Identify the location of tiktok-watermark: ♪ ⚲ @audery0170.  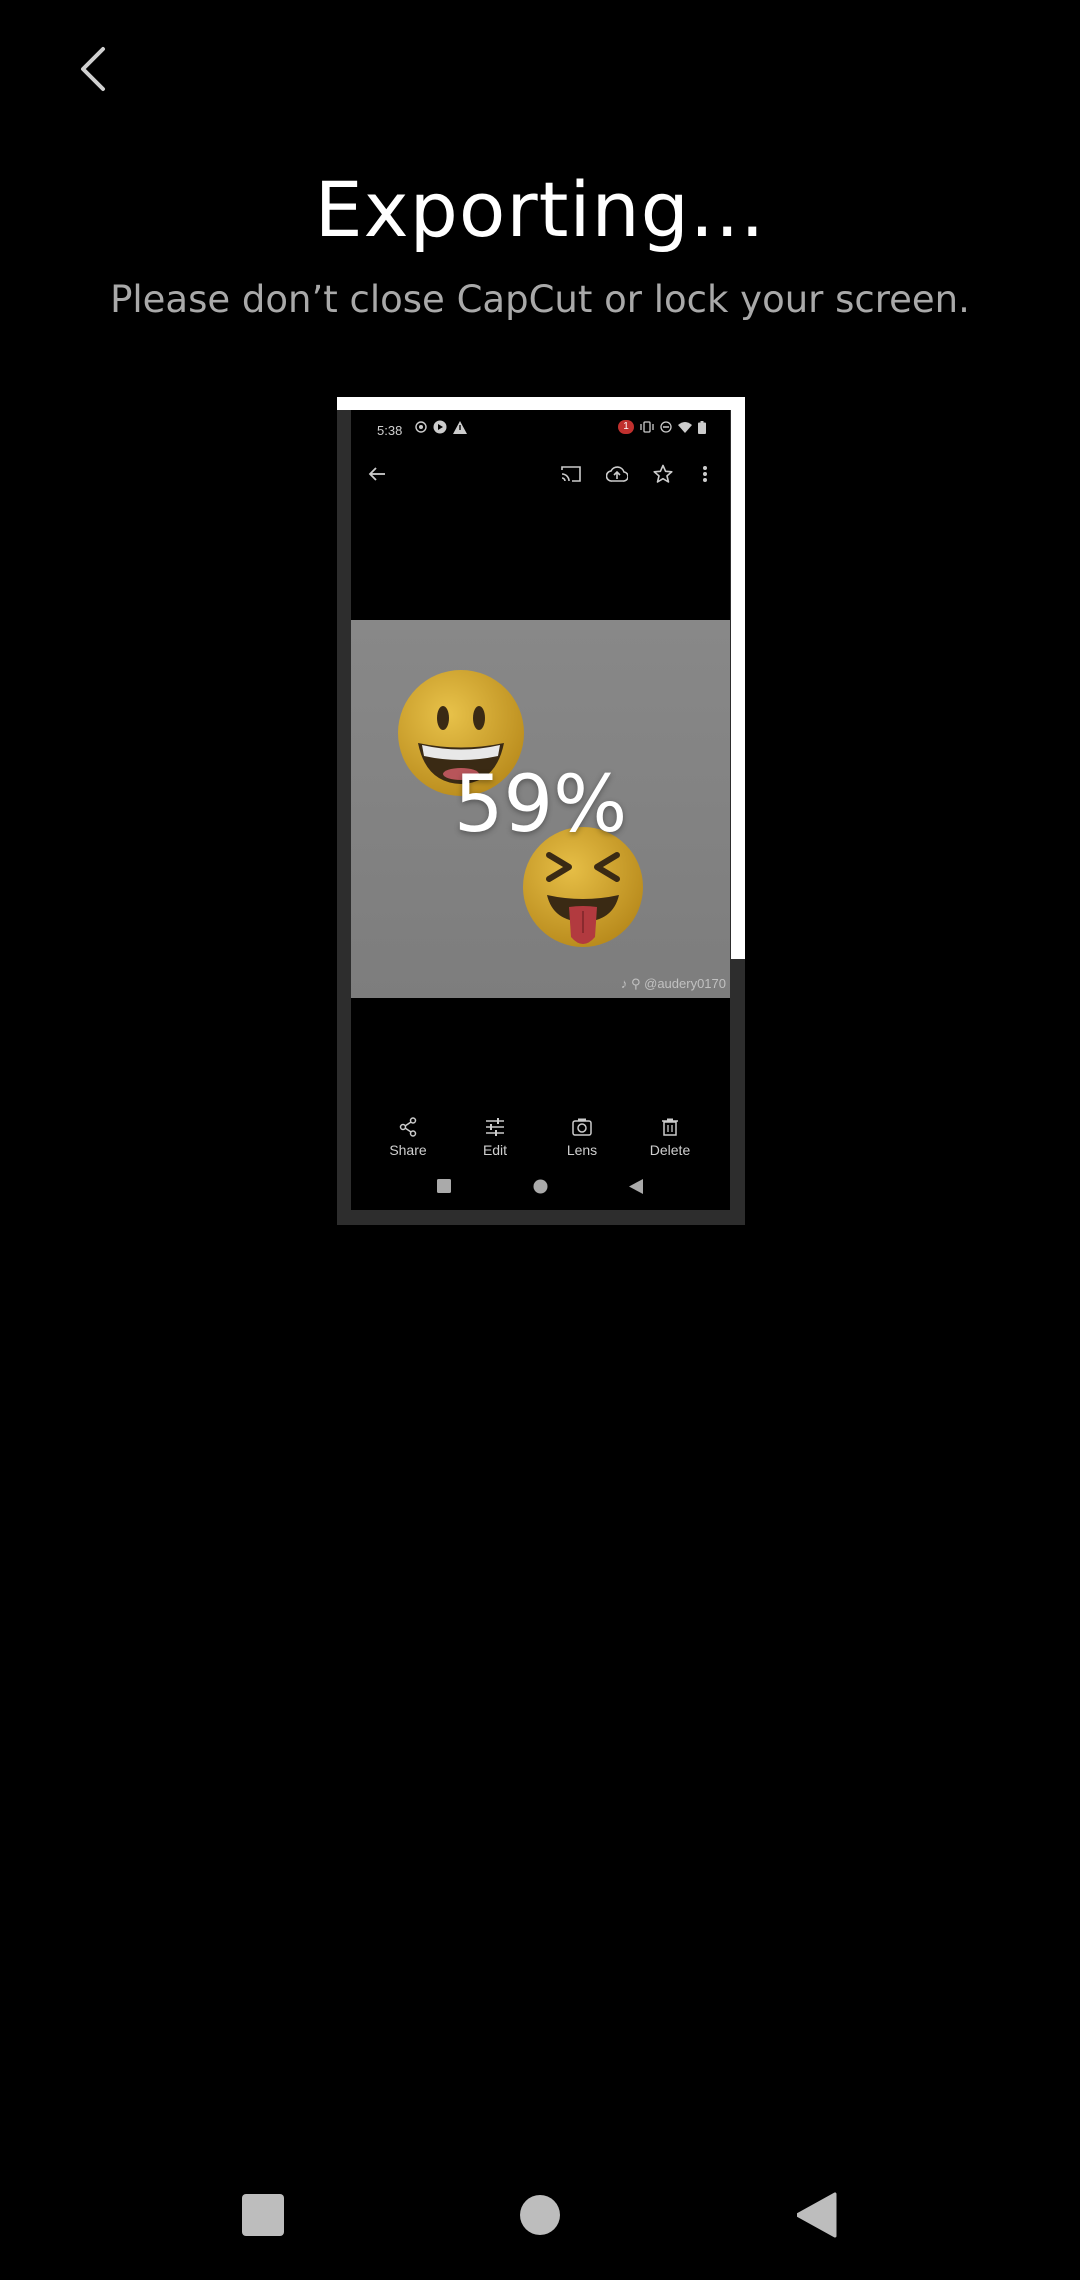
(673, 984).